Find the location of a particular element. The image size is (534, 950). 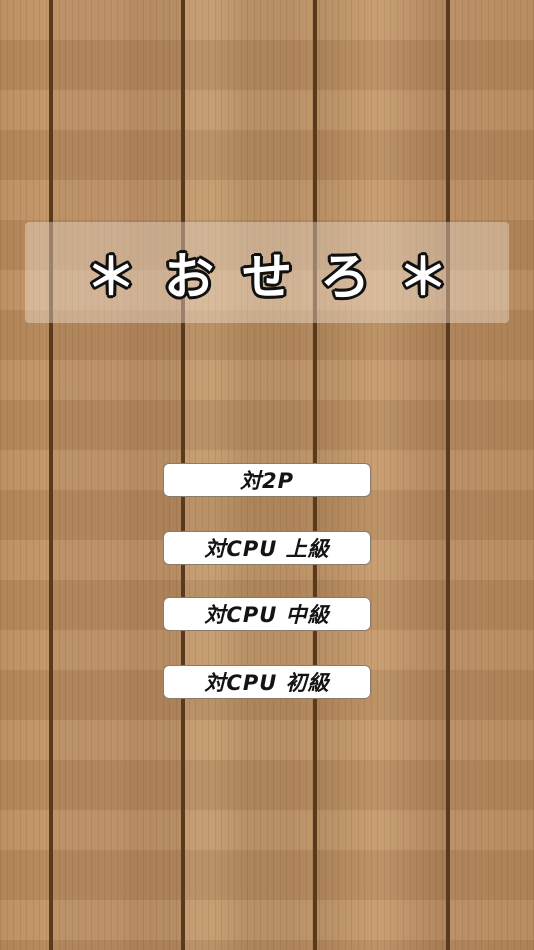

vs-cpu-hard-button: 対CPU 上級 is located at coordinates (267, 548).